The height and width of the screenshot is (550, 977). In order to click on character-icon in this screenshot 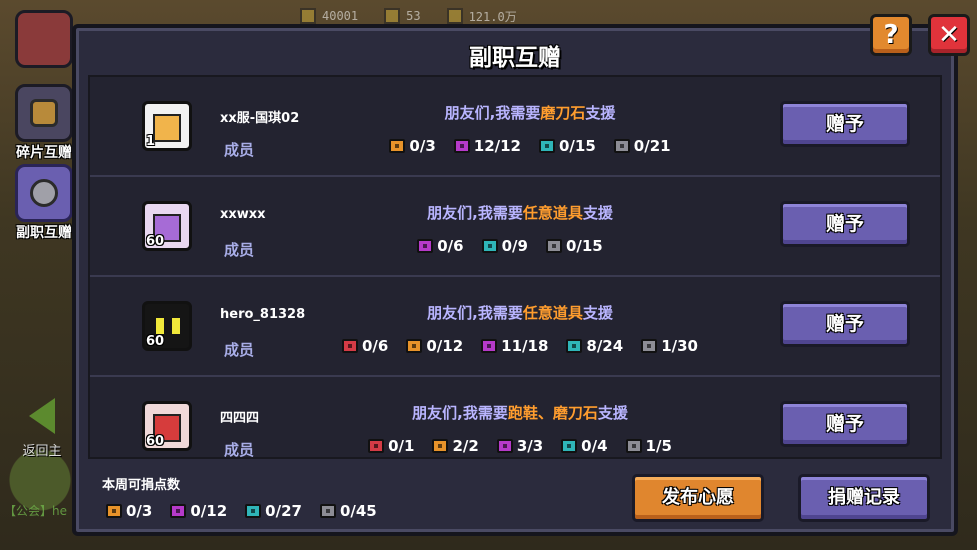, I will do `click(44, 39)`.